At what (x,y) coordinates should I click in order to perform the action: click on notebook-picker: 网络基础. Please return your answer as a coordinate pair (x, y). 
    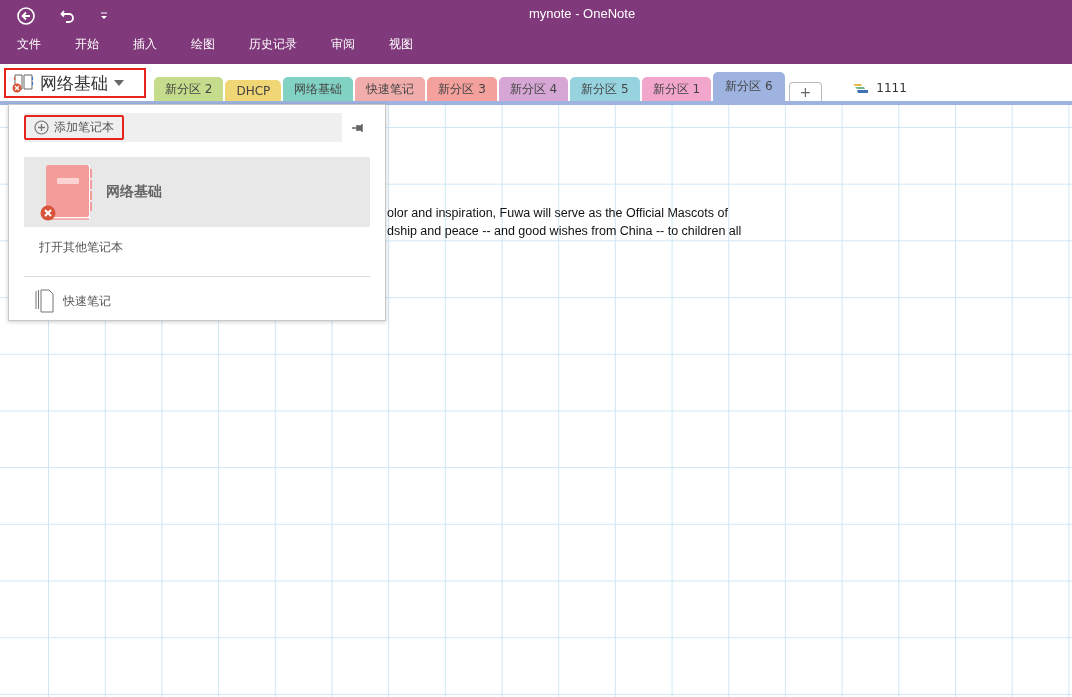
    Looking at the image, I should click on (75, 83).